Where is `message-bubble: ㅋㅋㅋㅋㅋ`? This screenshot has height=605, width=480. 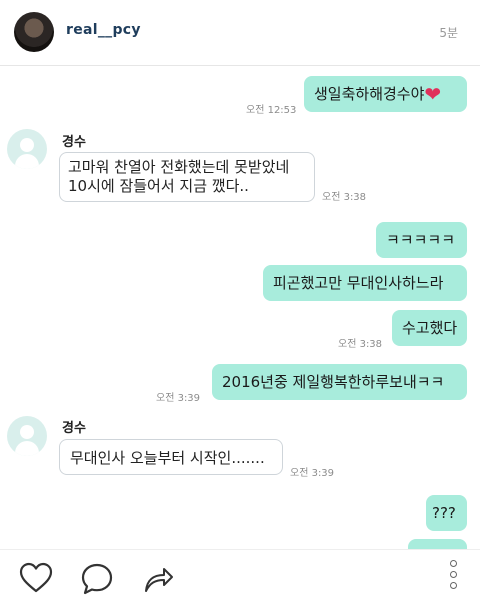 message-bubble: ㅋㅋㅋㅋㅋ is located at coordinates (421, 240).